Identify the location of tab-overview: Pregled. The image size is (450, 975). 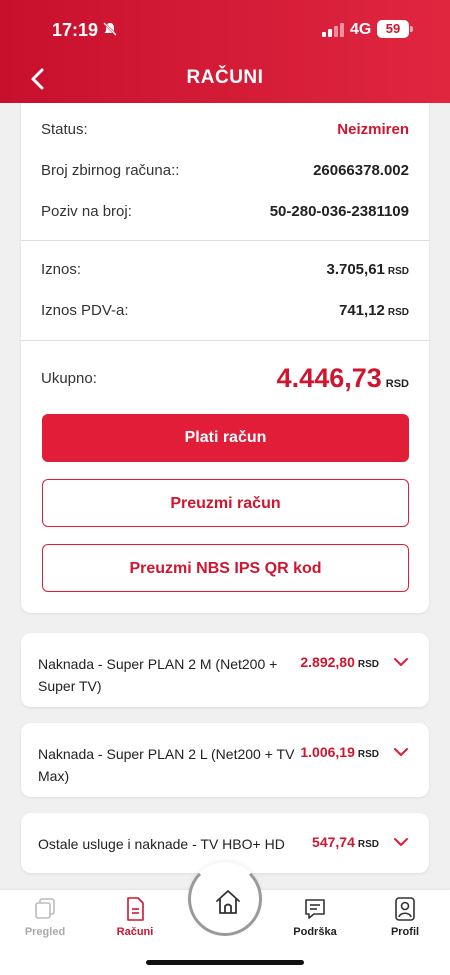
(45, 917).